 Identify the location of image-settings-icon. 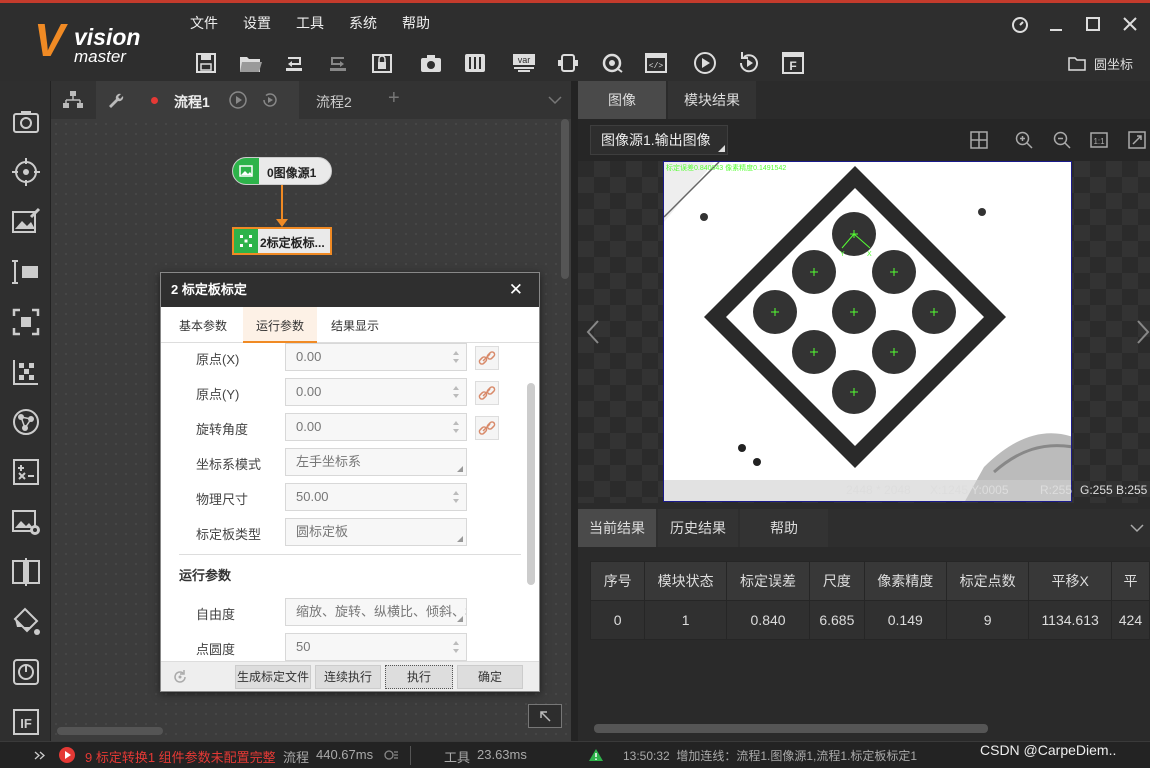
(26, 522).